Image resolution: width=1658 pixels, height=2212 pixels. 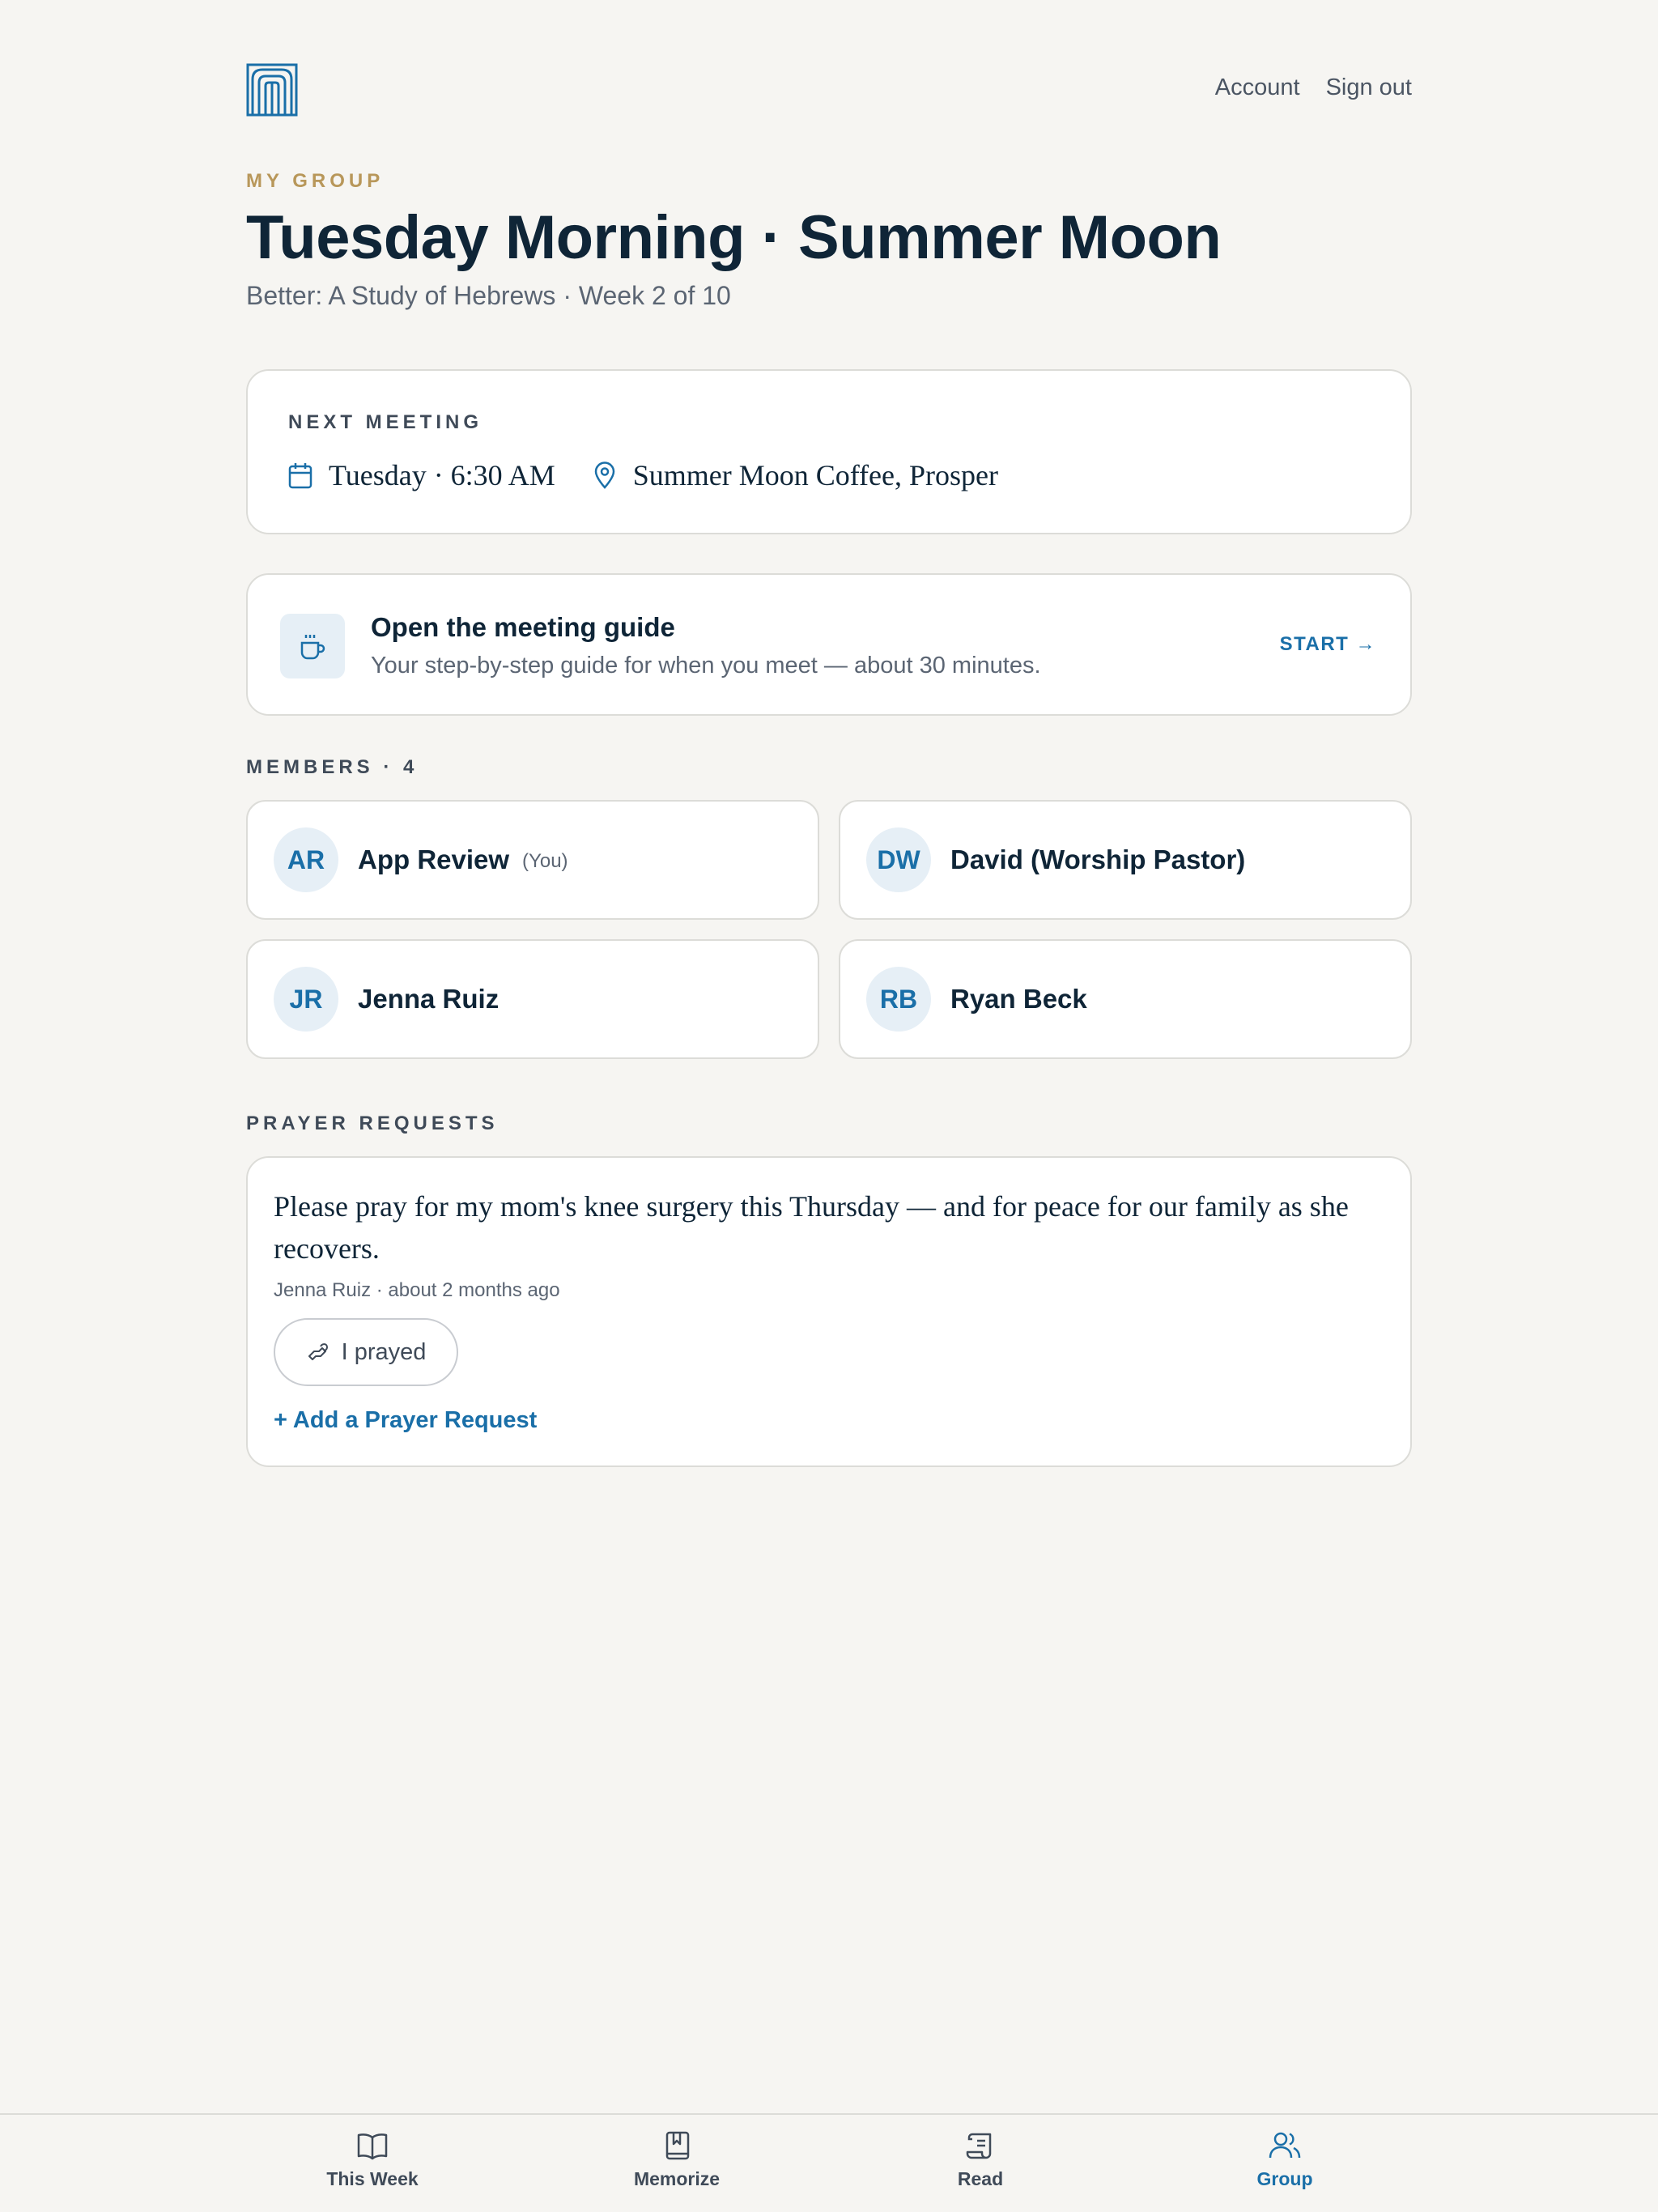 What do you see at coordinates (272, 90) in the screenshot?
I see `brand-logo` at bounding box center [272, 90].